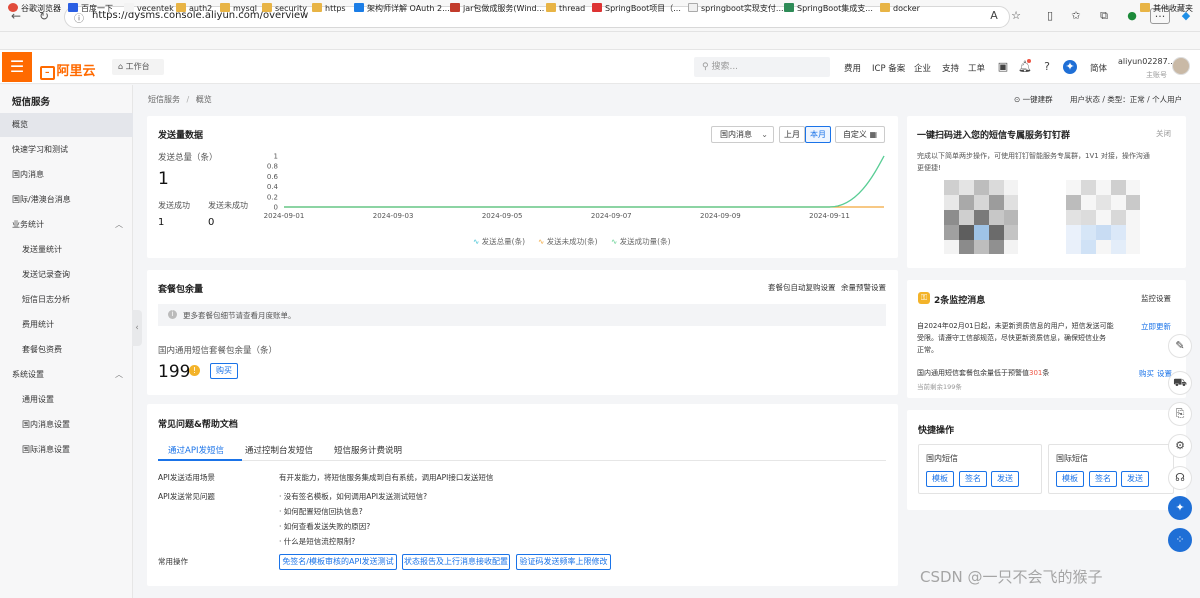 The height and width of the screenshot is (598, 1200). What do you see at coordinates (597, 7) in the screenshot?
I see `csdn-icon` at bounding box center [597, 7].